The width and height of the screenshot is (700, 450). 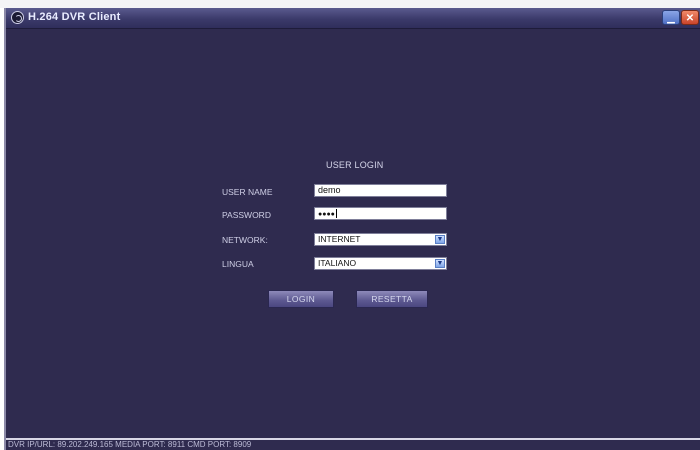 What do you see at coordinates (326, 214) in the screenshot?
I see `password-mask: ●●●●` at bounding box center [326, 214].